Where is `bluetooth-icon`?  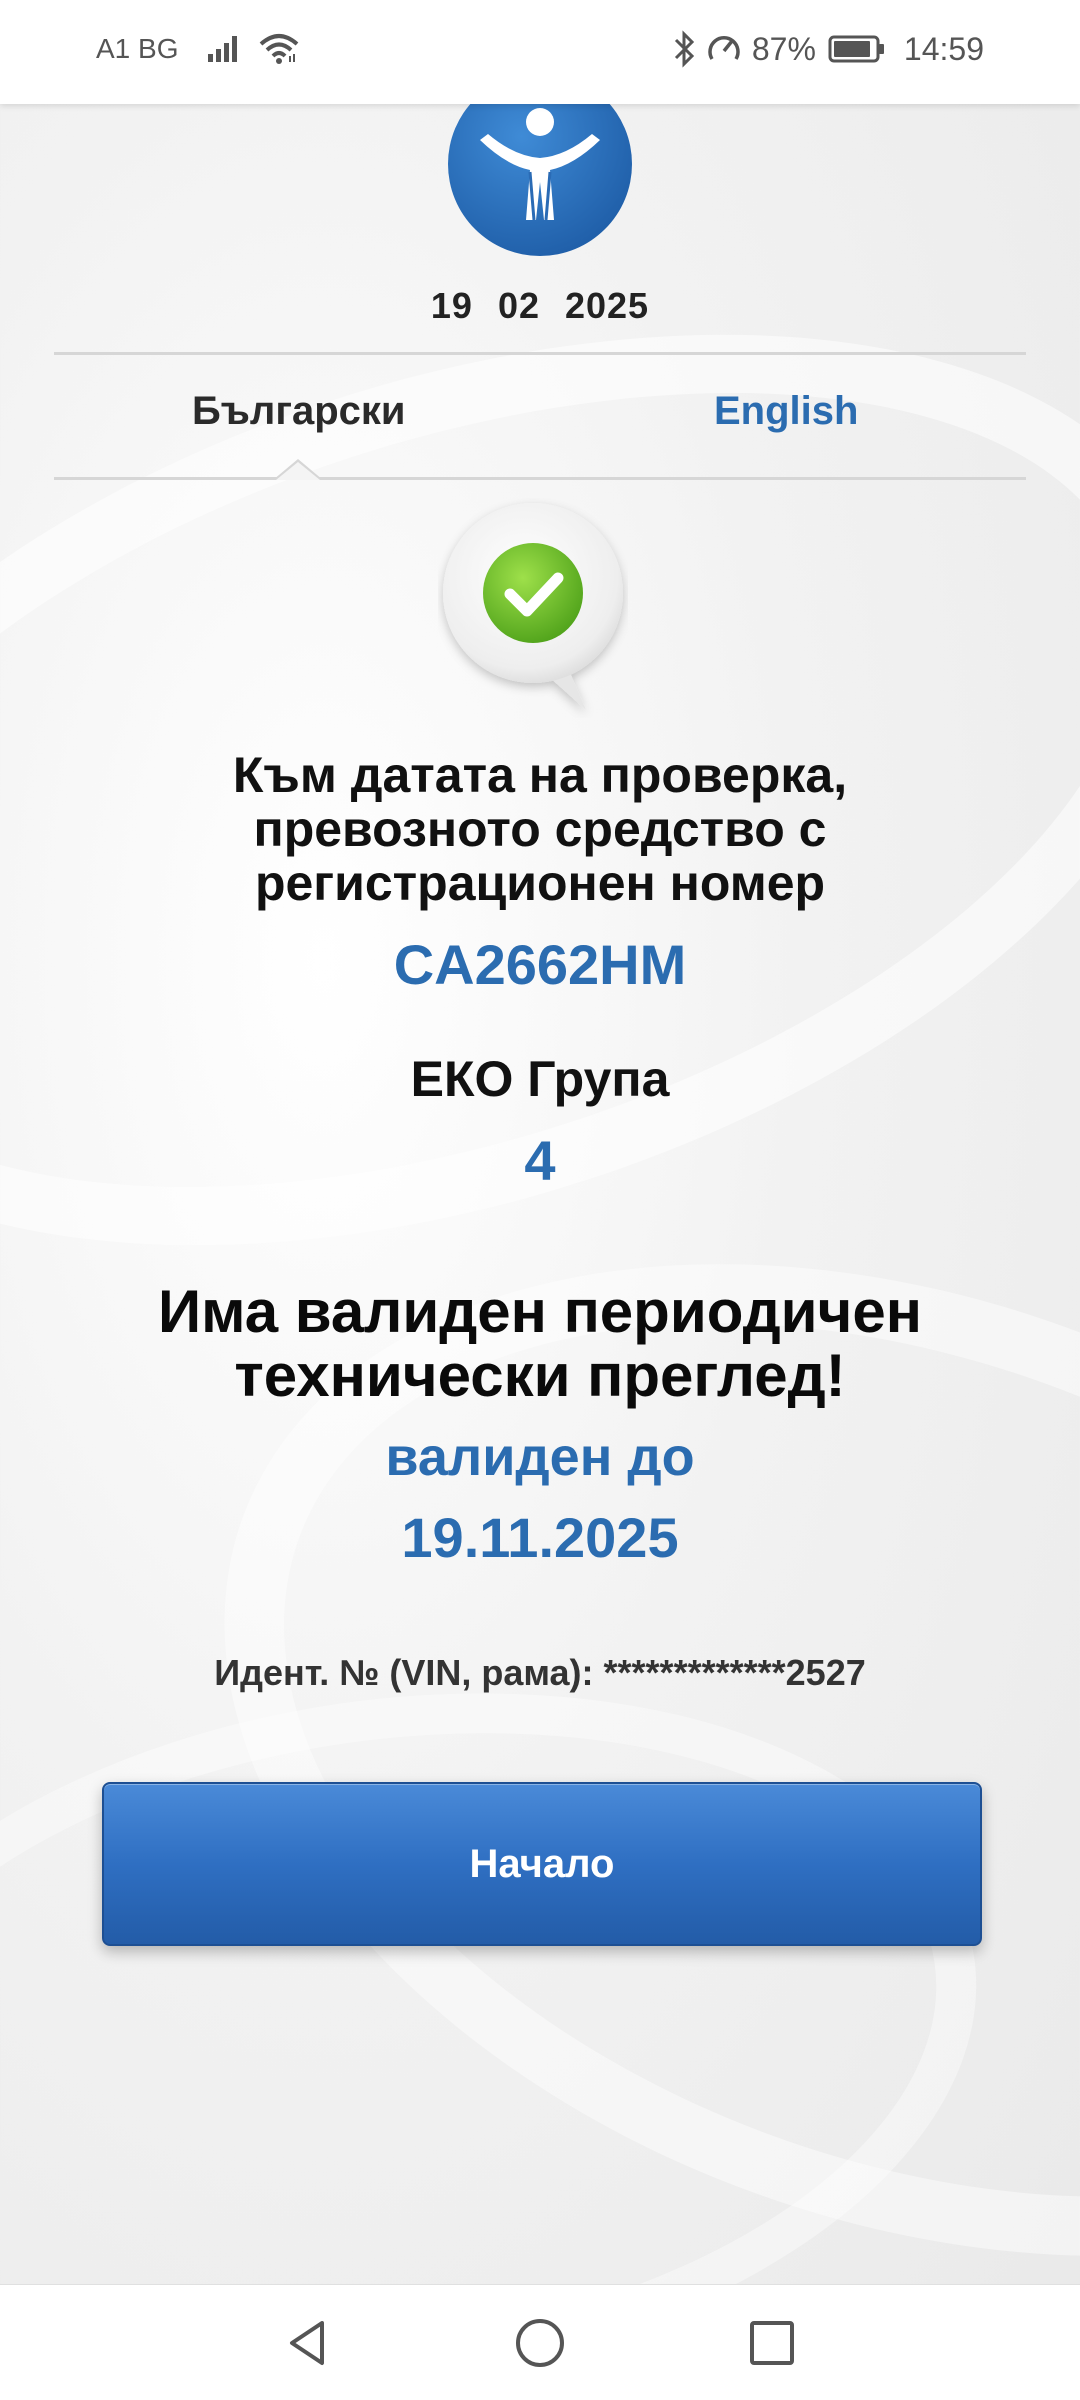 bluetooth-icon is located at coordinates (684, 49).